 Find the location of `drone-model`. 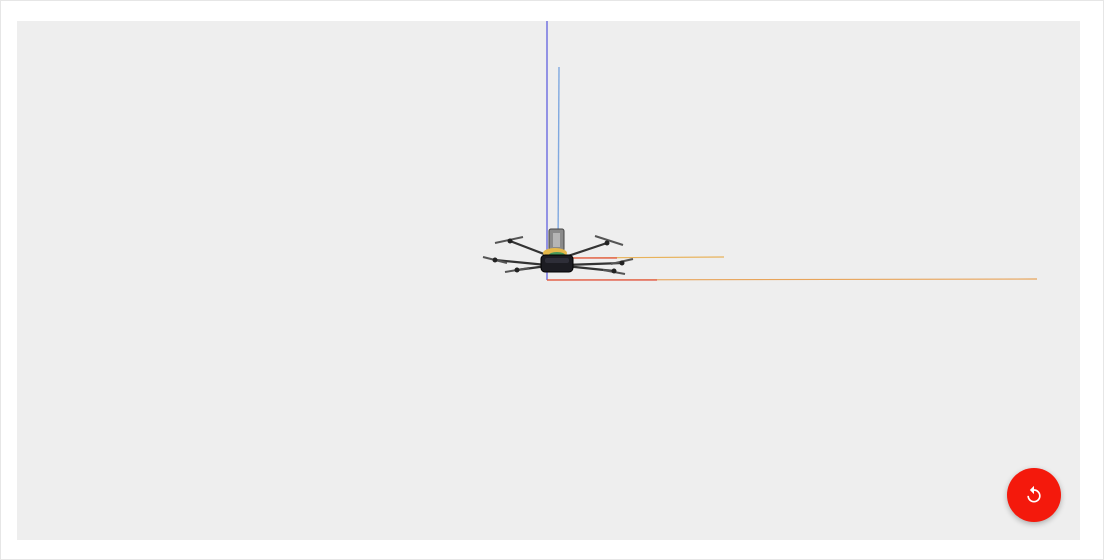

drone-model is located at coordinates (558, 251).